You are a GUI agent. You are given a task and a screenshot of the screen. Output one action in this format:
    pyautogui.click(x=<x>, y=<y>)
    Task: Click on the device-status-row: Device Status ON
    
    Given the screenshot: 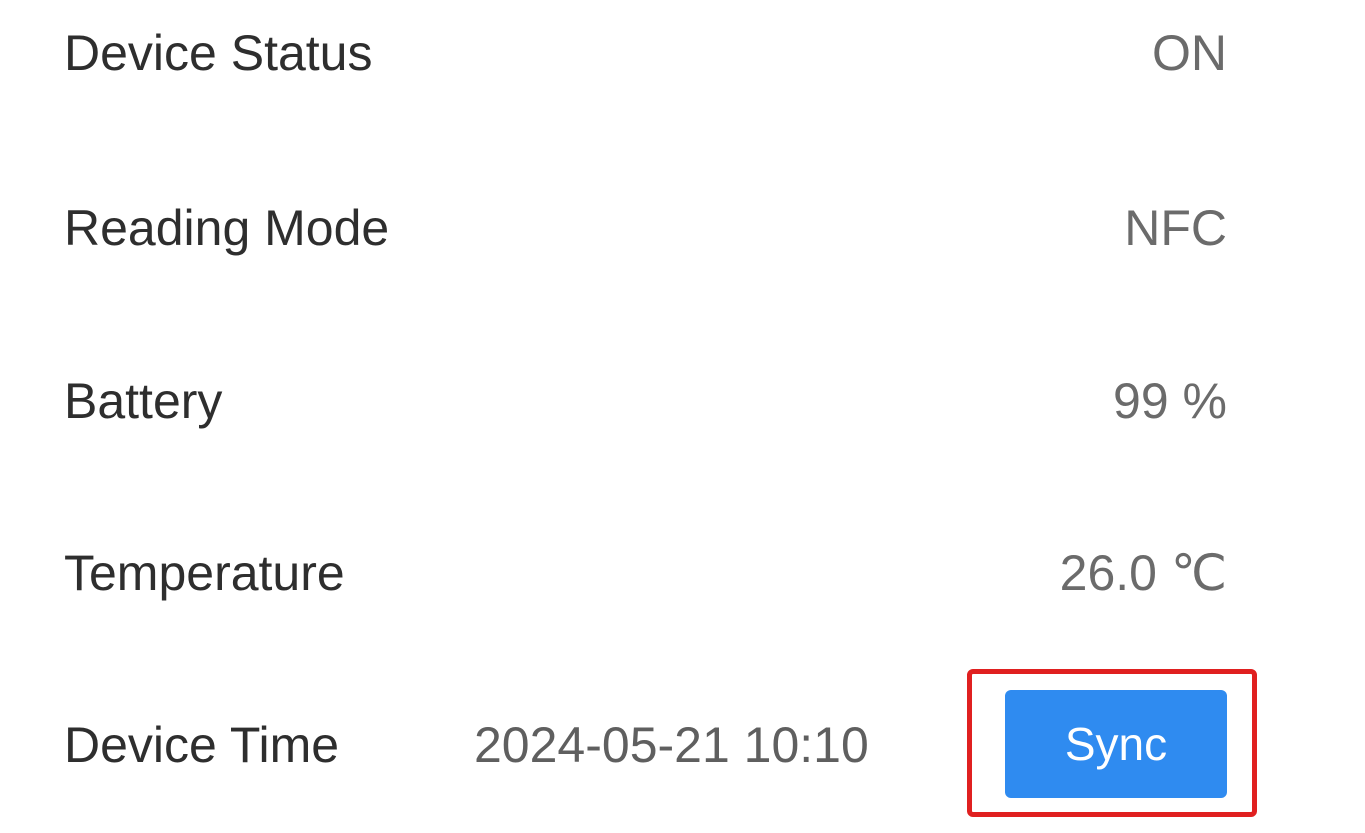 What is the action you would take?
    pyautogui.click(x=682, y=53)
    